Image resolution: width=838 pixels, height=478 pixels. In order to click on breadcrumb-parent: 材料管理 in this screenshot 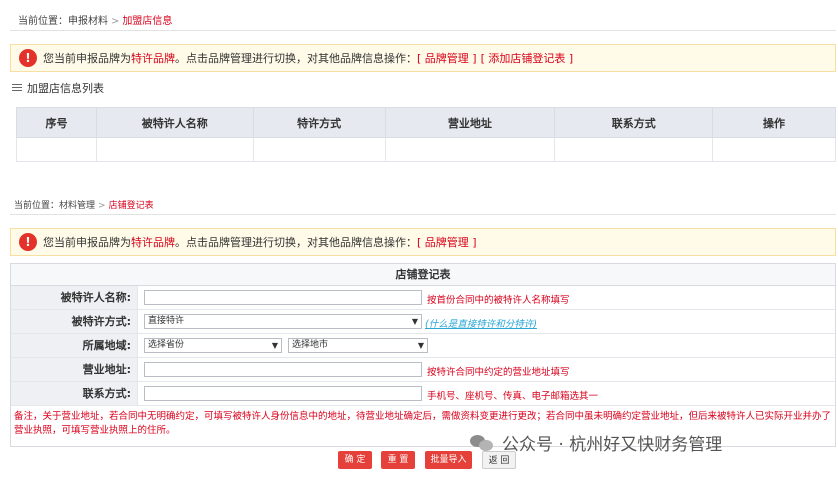, I will do `click(77, 206)`.